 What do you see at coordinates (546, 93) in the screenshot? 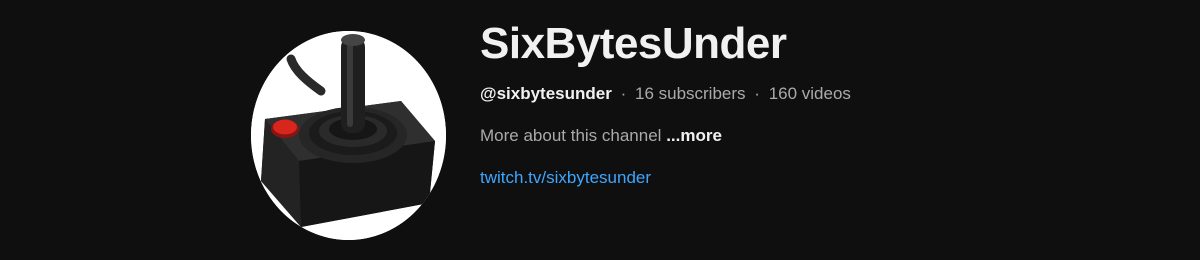
I see `channel-handle: @sixbytesunder` at bounding box center [546, 93].